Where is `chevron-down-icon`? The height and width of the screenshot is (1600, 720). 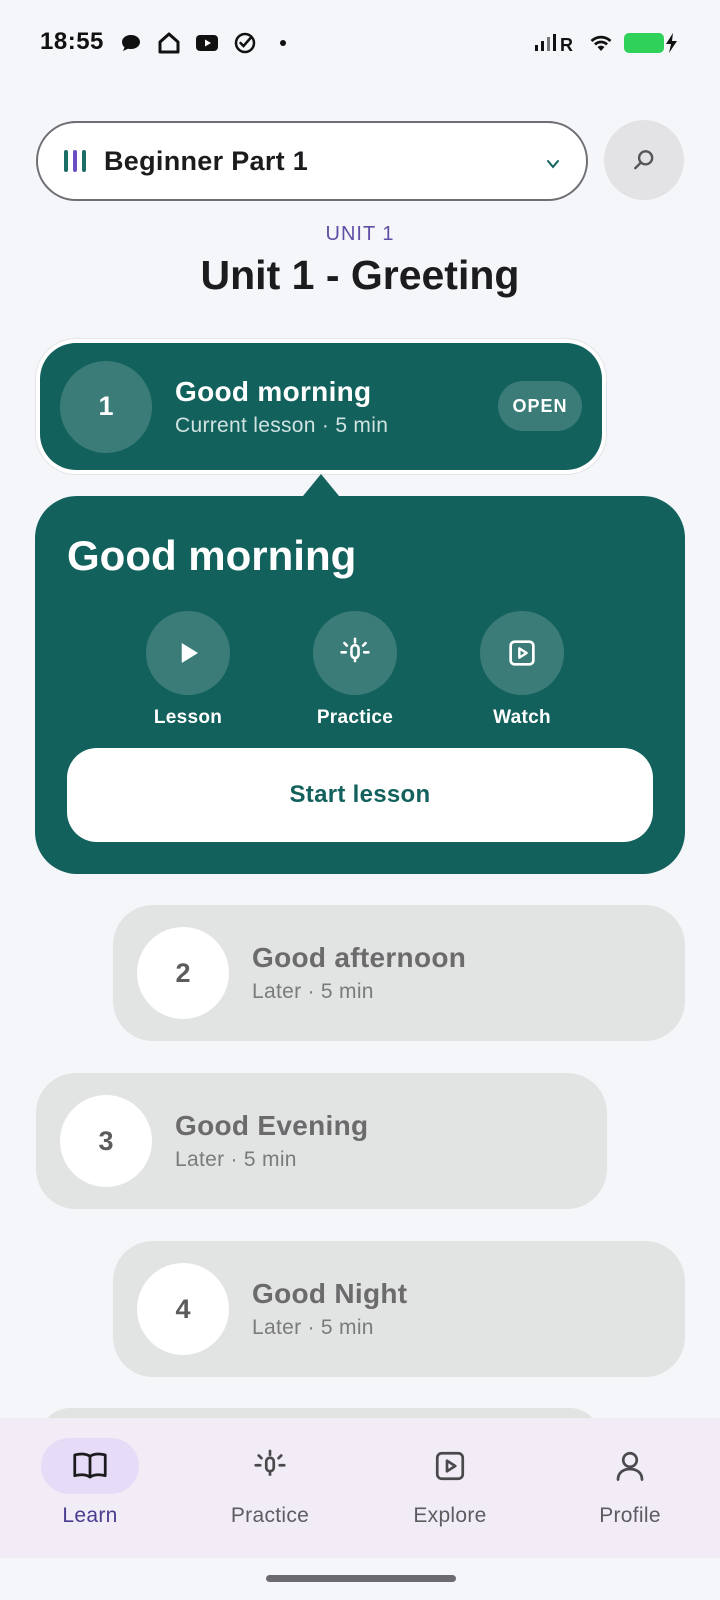 chevron-down-icon is located at coordinates (553, 164).